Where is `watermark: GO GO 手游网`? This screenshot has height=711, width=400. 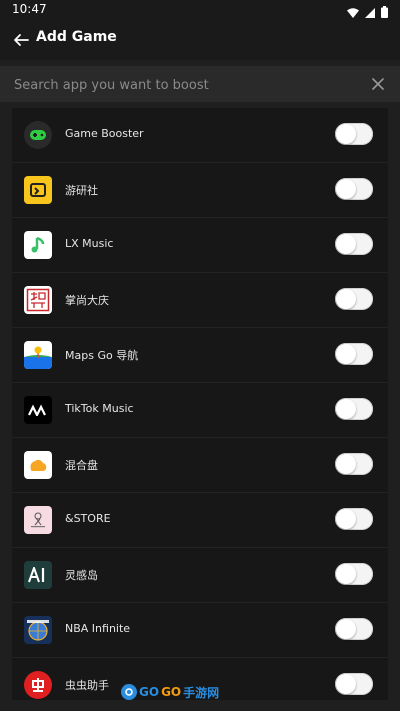 watermark: GO GO 手游网 is located at coordinates (170, 692).